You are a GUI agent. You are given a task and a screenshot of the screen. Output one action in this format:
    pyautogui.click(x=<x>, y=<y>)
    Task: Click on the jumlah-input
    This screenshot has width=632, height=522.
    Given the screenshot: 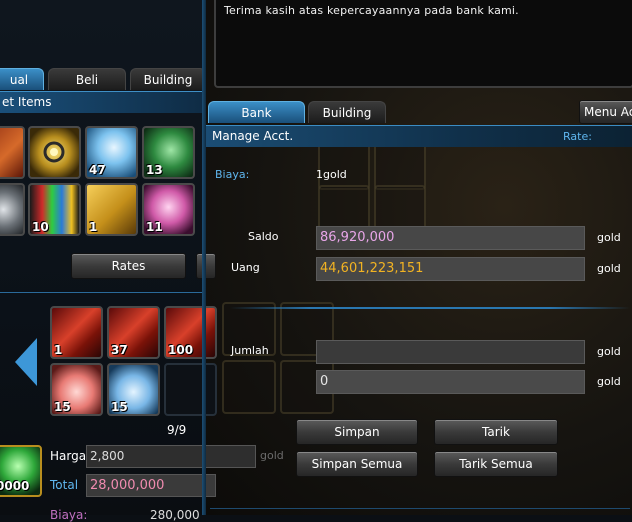 What is the action you would take?
    pyautogui.click(x=450, y=352)
    